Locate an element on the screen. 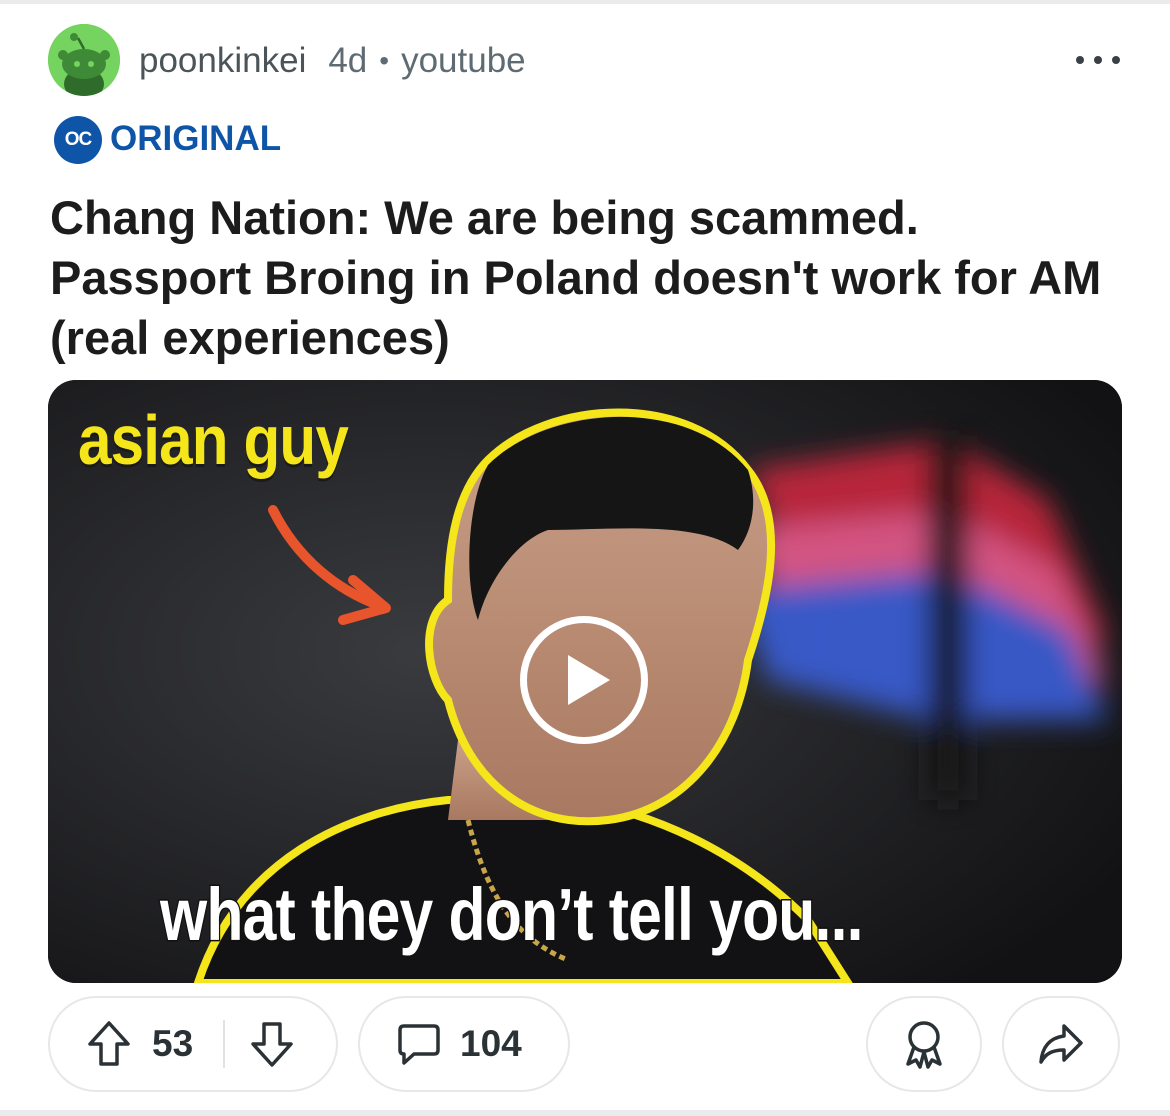 This screenshot has height=1116, width=1170. vote-divider is located at coordinates (224, 1044).